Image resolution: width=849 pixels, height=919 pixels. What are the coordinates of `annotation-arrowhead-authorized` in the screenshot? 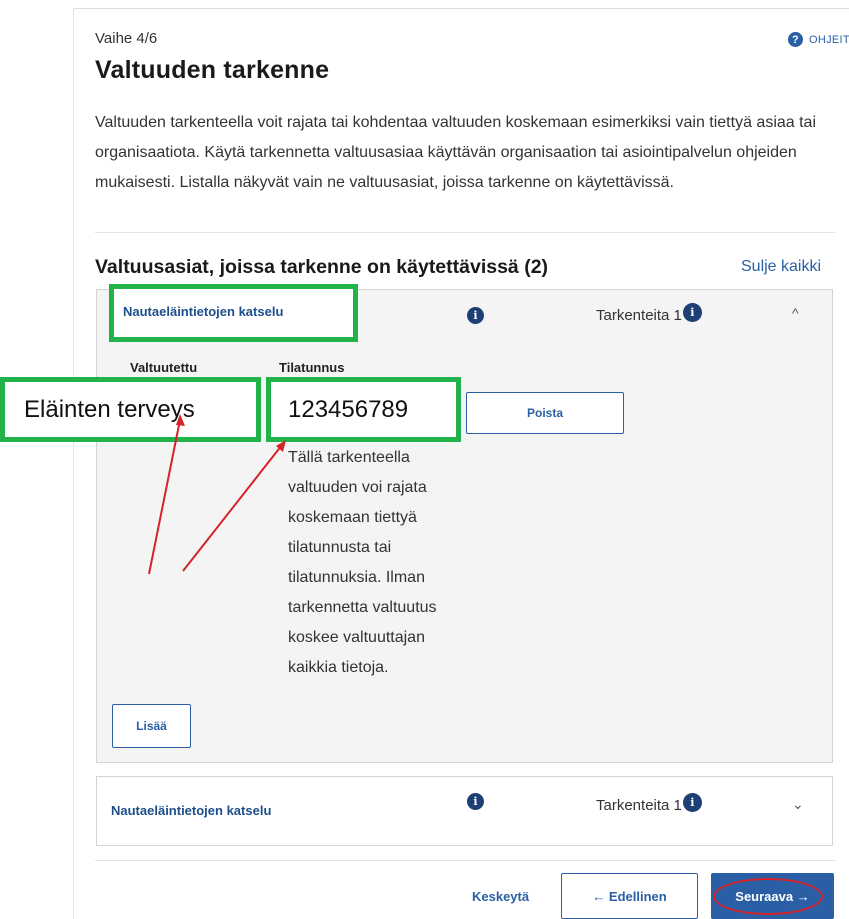 It's located at (180, 420).